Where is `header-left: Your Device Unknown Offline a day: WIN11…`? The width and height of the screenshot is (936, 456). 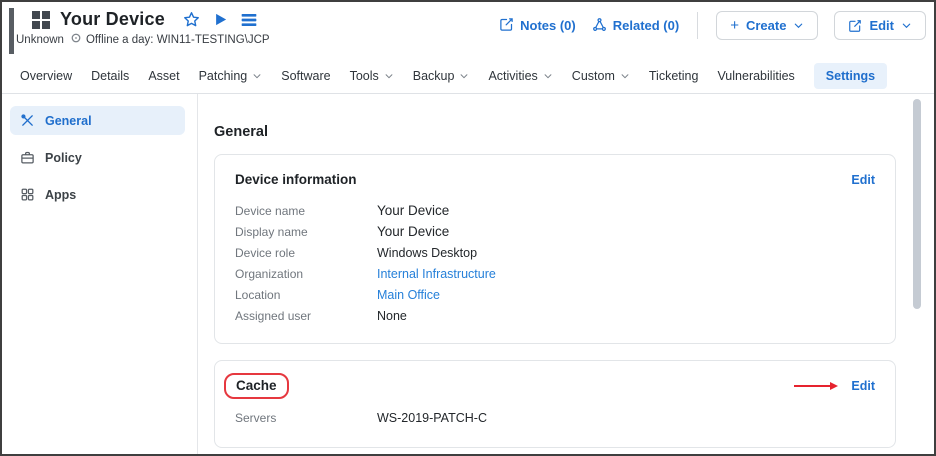
header-left: Your Device Unknown Offline a day: WIN11… is located at coordinates (136, 24).